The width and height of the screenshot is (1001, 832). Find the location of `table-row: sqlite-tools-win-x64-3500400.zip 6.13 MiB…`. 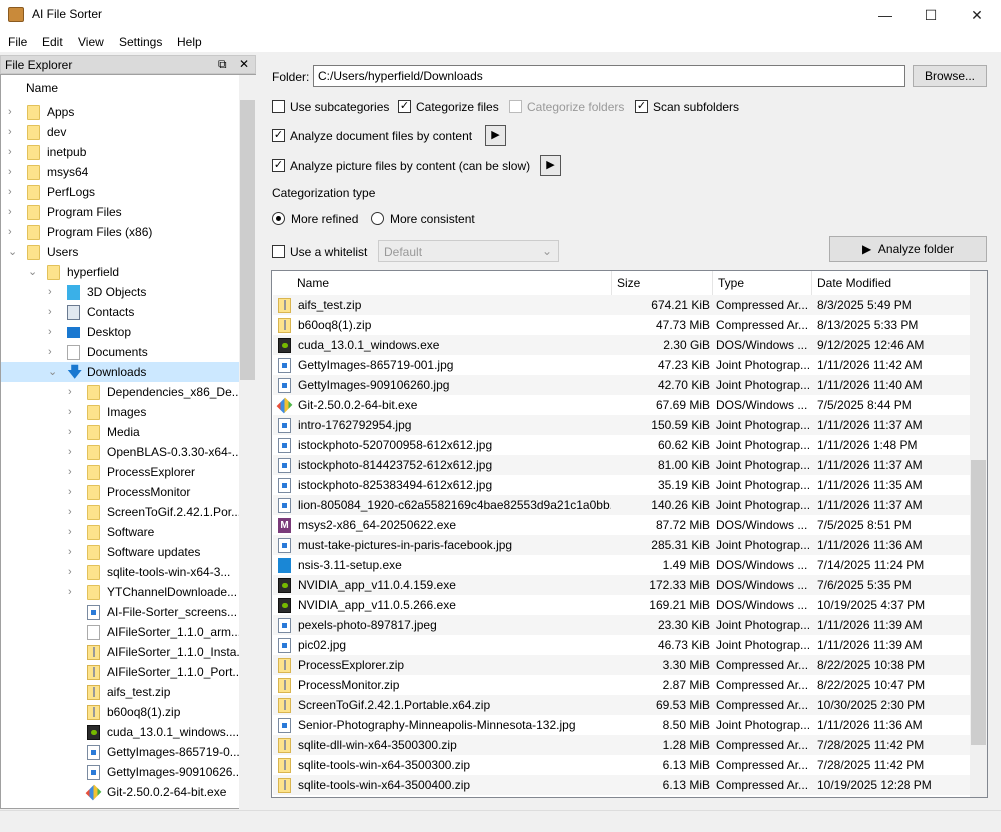

table-row: sqlite-tools-win-x64-3500400.zip 6.13 MiB… is located at coordinates (622, 785).